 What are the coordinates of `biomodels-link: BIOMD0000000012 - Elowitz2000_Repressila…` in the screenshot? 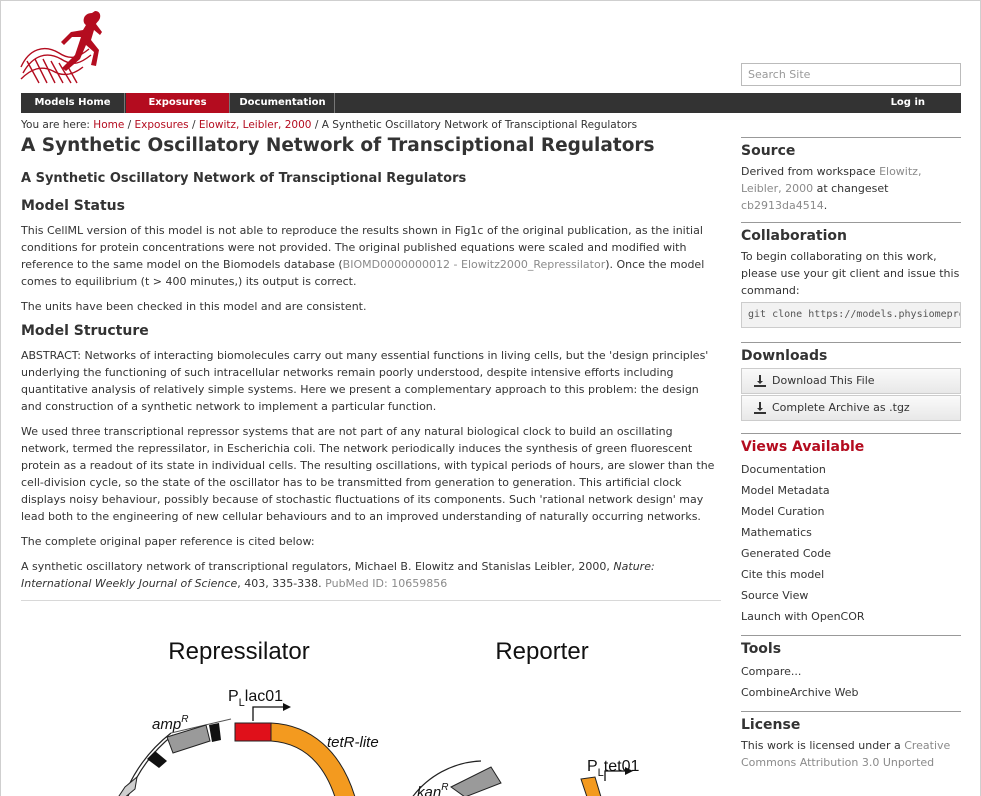 It's located at (474, 264).